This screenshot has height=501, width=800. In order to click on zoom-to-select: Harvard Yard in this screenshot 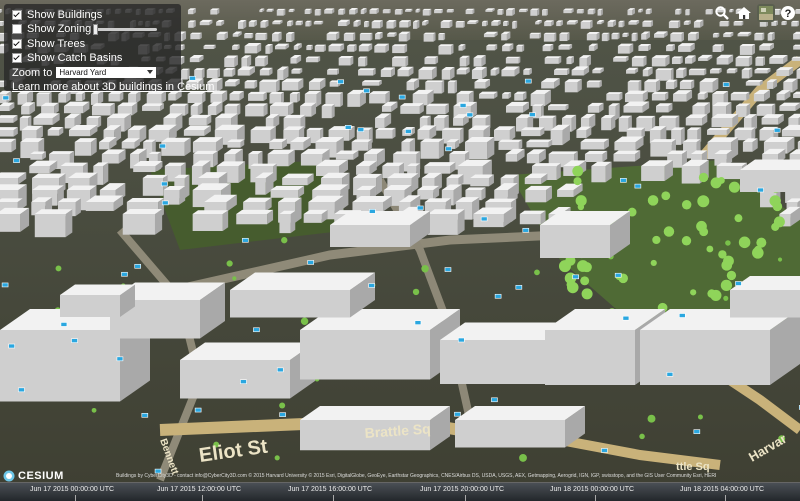, I will do `click(106, 72)`.